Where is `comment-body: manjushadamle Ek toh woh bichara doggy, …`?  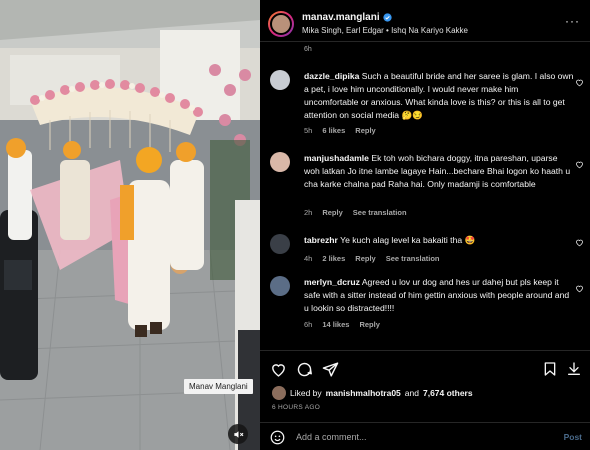 comment-body: manjushadamle Ek toh woh bichara doggy, … is located at coordinates (439, 171).